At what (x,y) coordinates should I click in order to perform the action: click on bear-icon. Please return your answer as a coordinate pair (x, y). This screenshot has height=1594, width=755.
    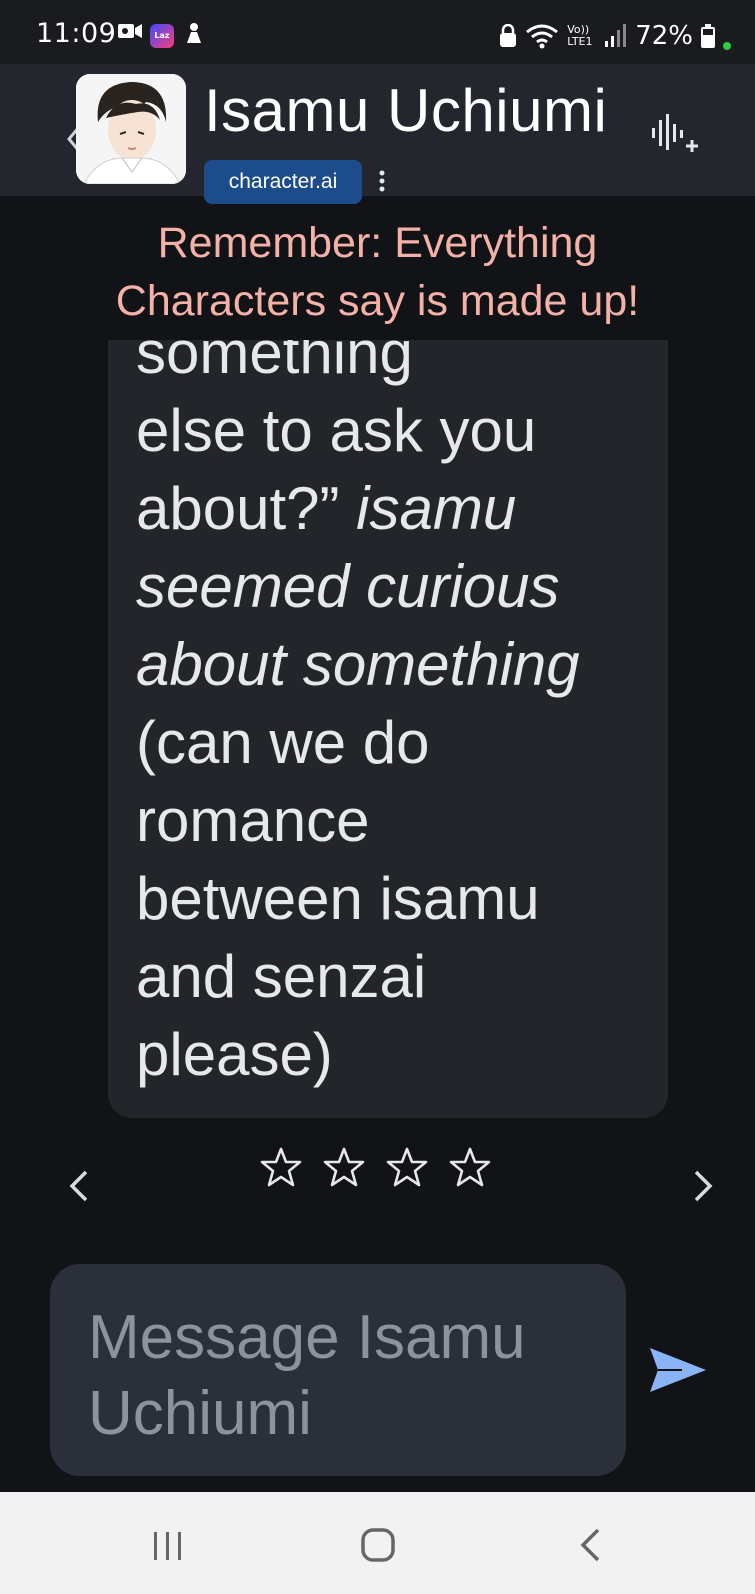
    Looking at the image, I should click on (194, 33).